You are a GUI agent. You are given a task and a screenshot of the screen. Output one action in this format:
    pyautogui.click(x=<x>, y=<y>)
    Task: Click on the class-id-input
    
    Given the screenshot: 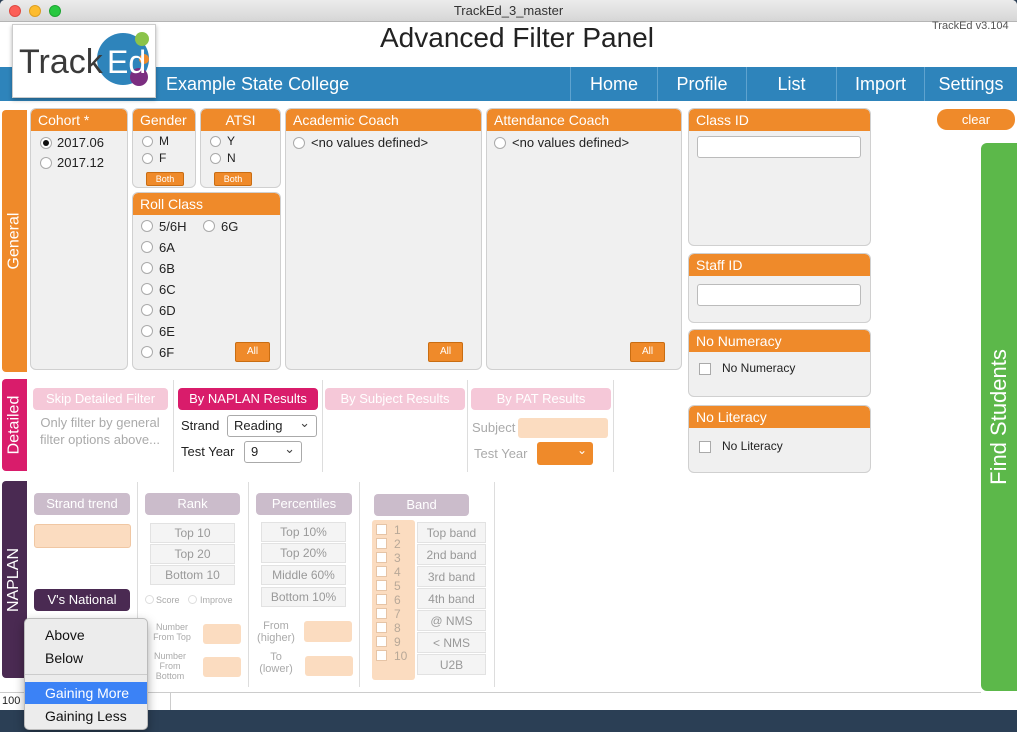 What is the action you would take?
    pyautogui.click(x=779, y=147)
    